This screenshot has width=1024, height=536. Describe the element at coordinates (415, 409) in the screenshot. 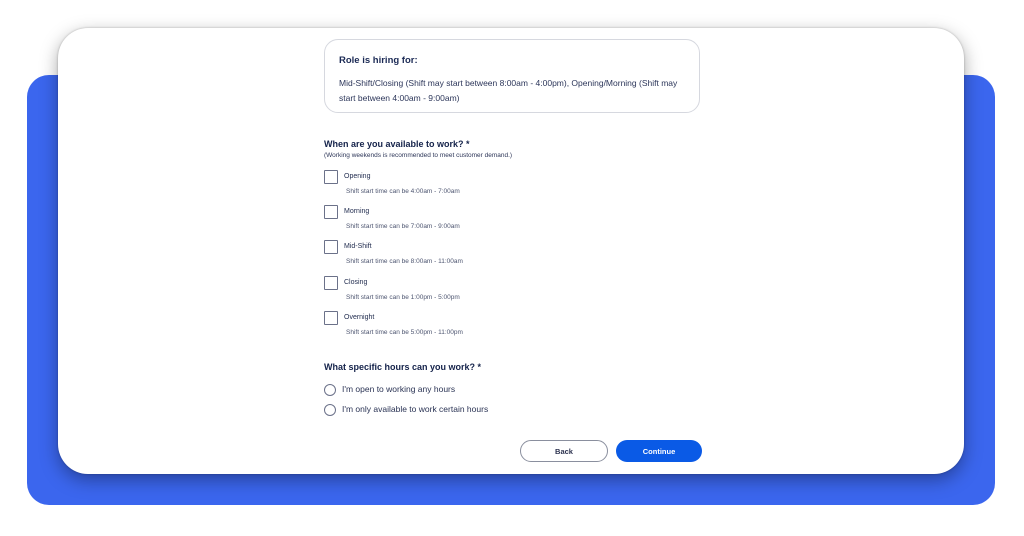

I see `radio-label: I'm only available to work certain hours` at that location.